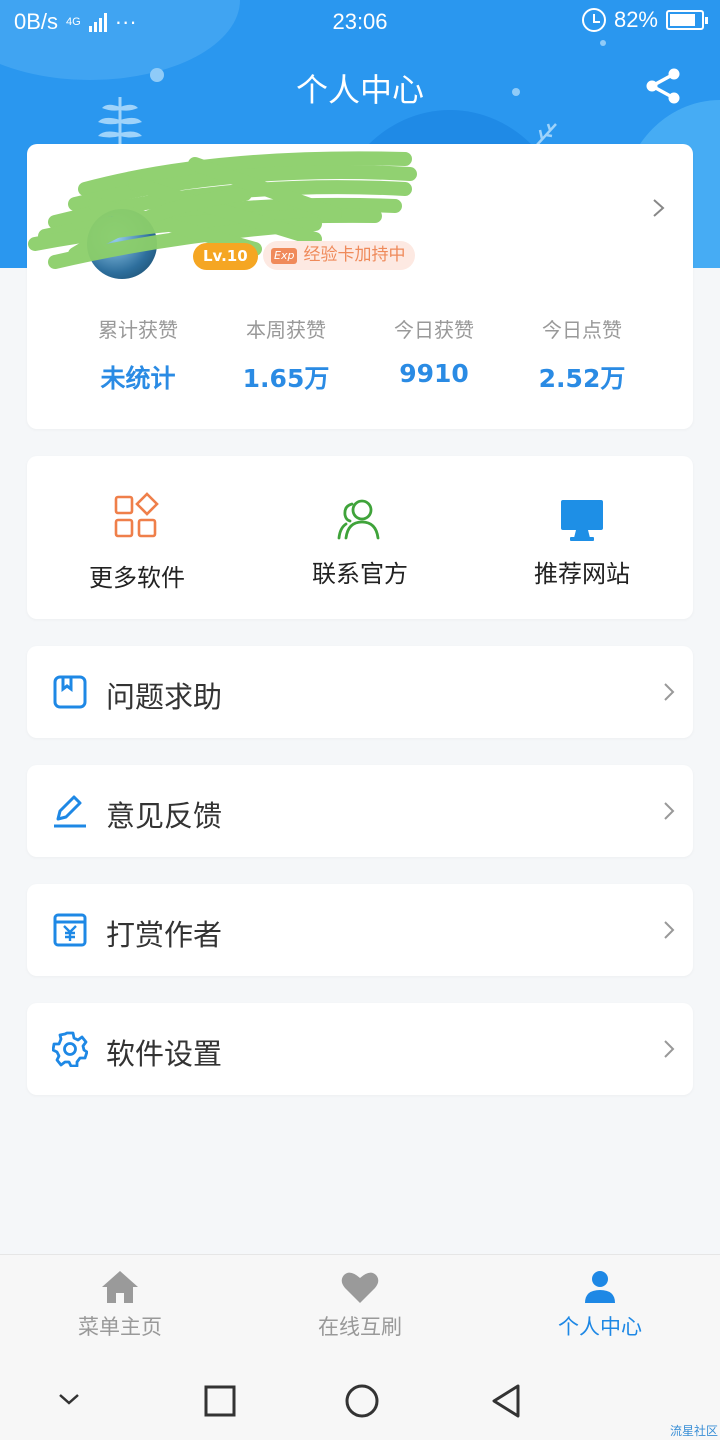 The image size is (720, 1440). What do you see at coordinates (360, 574) in the screenshot?
I see `quick-action-label: 联系官方` at bounding box center [360, 574].